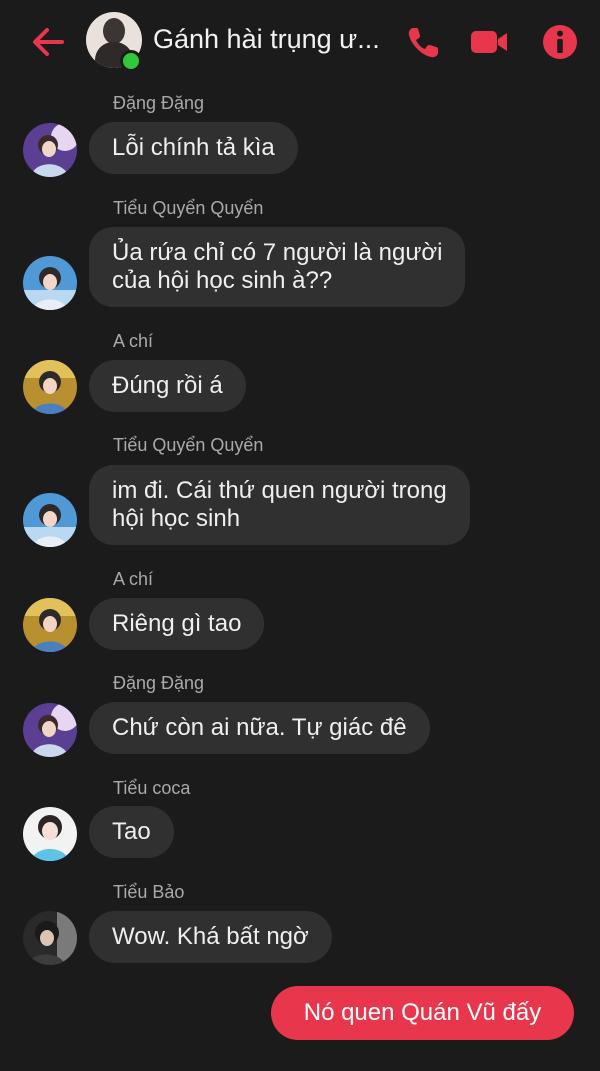 The width and height of the screenshot is (600, 1071). I want to click on message-text: Riêng gì tao, so click(177, 623).